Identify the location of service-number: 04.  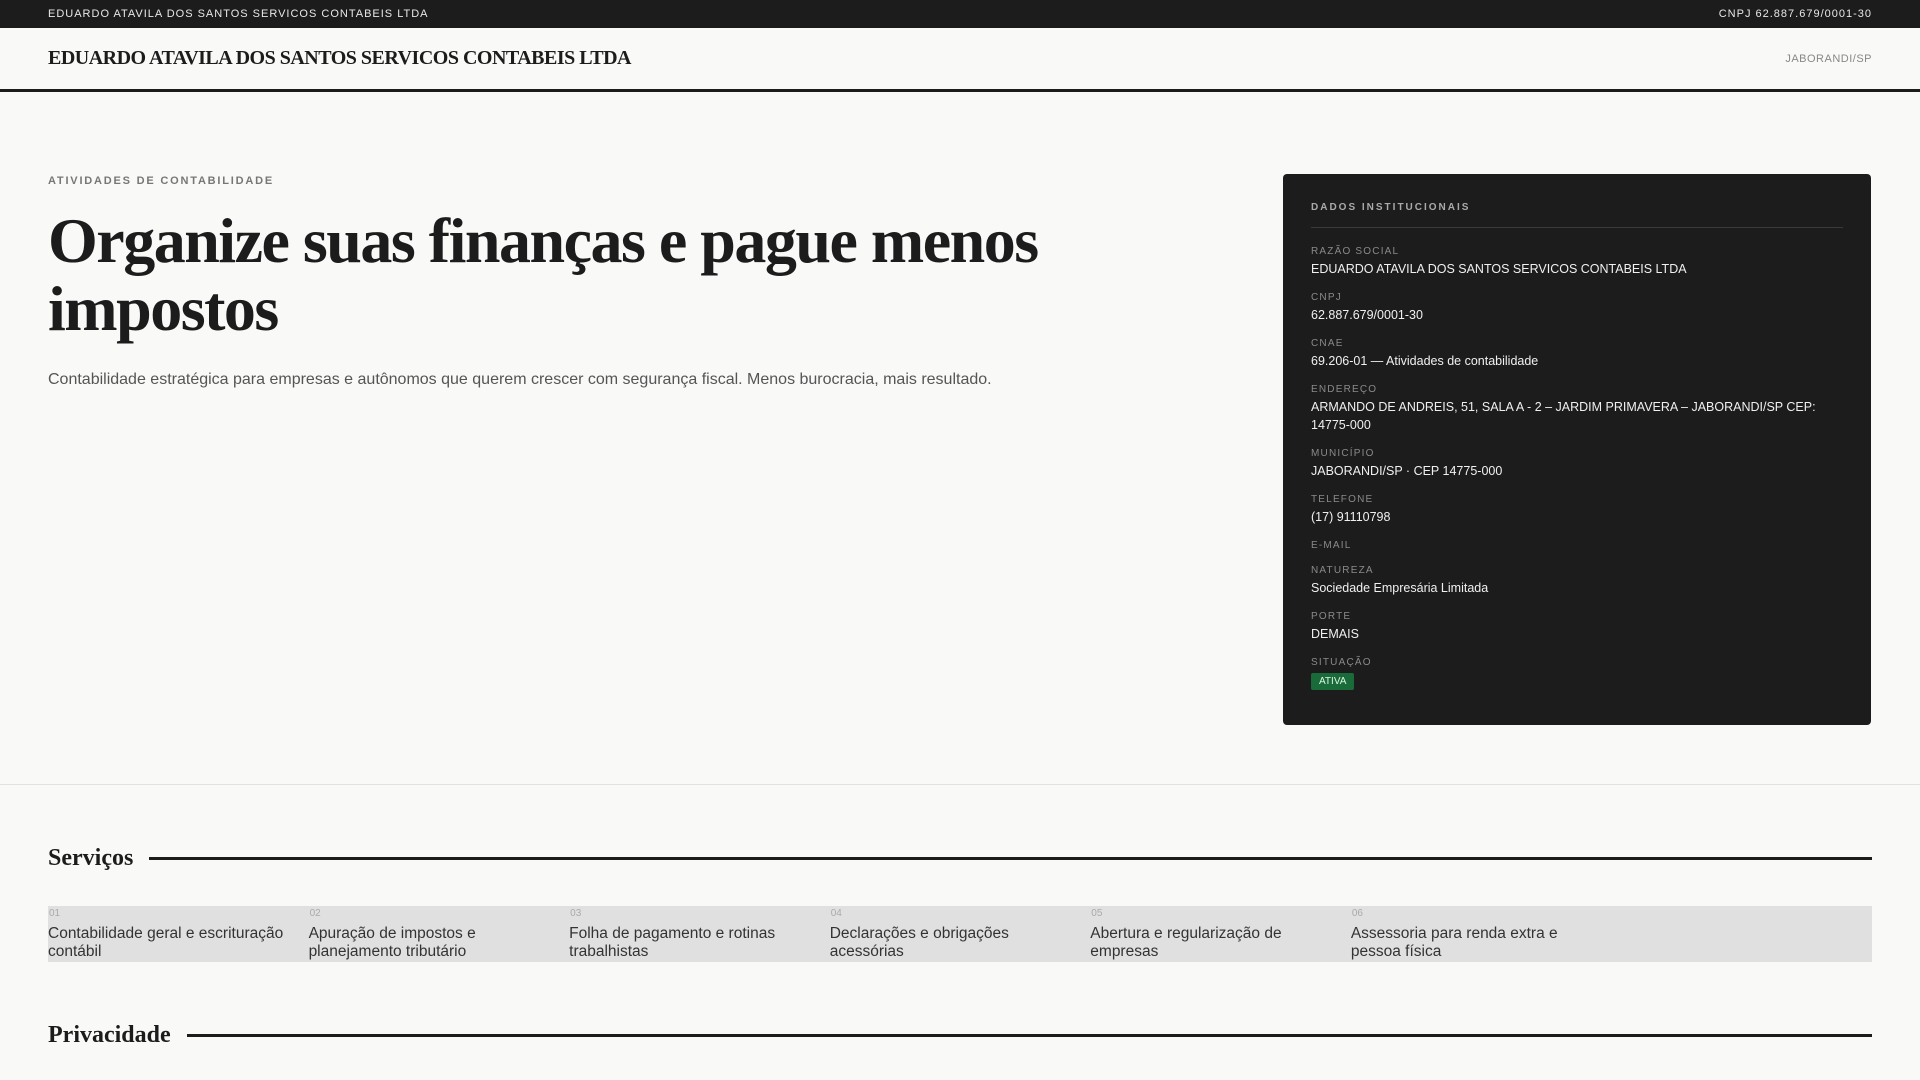
(836, 913).